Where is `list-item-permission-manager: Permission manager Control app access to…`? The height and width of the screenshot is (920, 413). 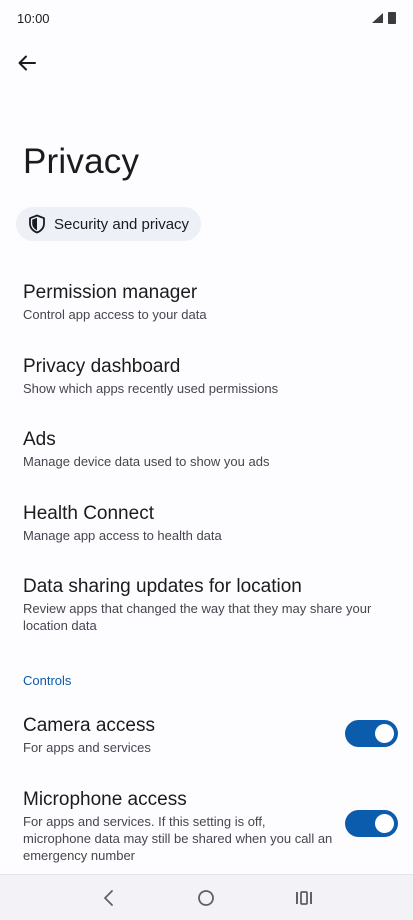
list-item-permission-manager: Permission manager Control app access to… is located at coordinates (210, 302).